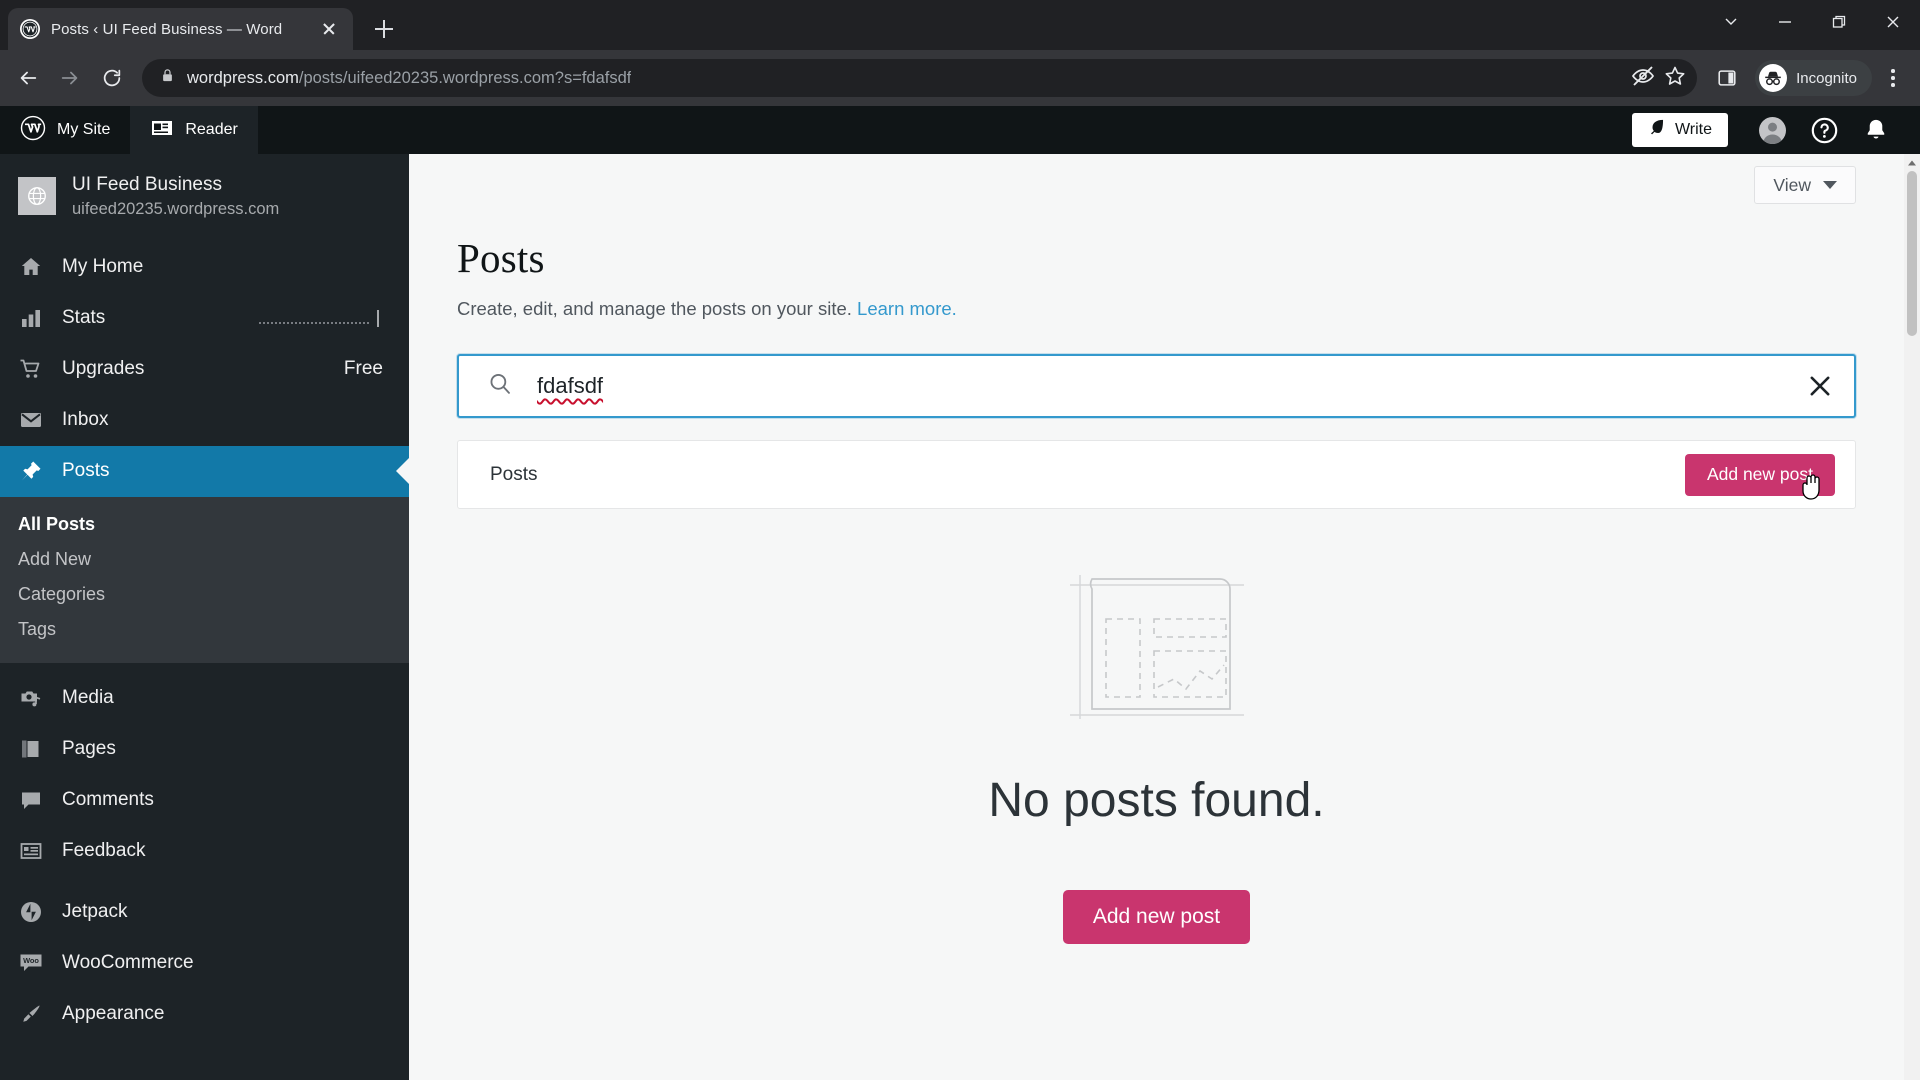 This screenshot has height=1080, width=1920. What do you see at coordinates (501, 258) in the screenshot?
I see `page-title: Posts` at bounding box center [501, 258].